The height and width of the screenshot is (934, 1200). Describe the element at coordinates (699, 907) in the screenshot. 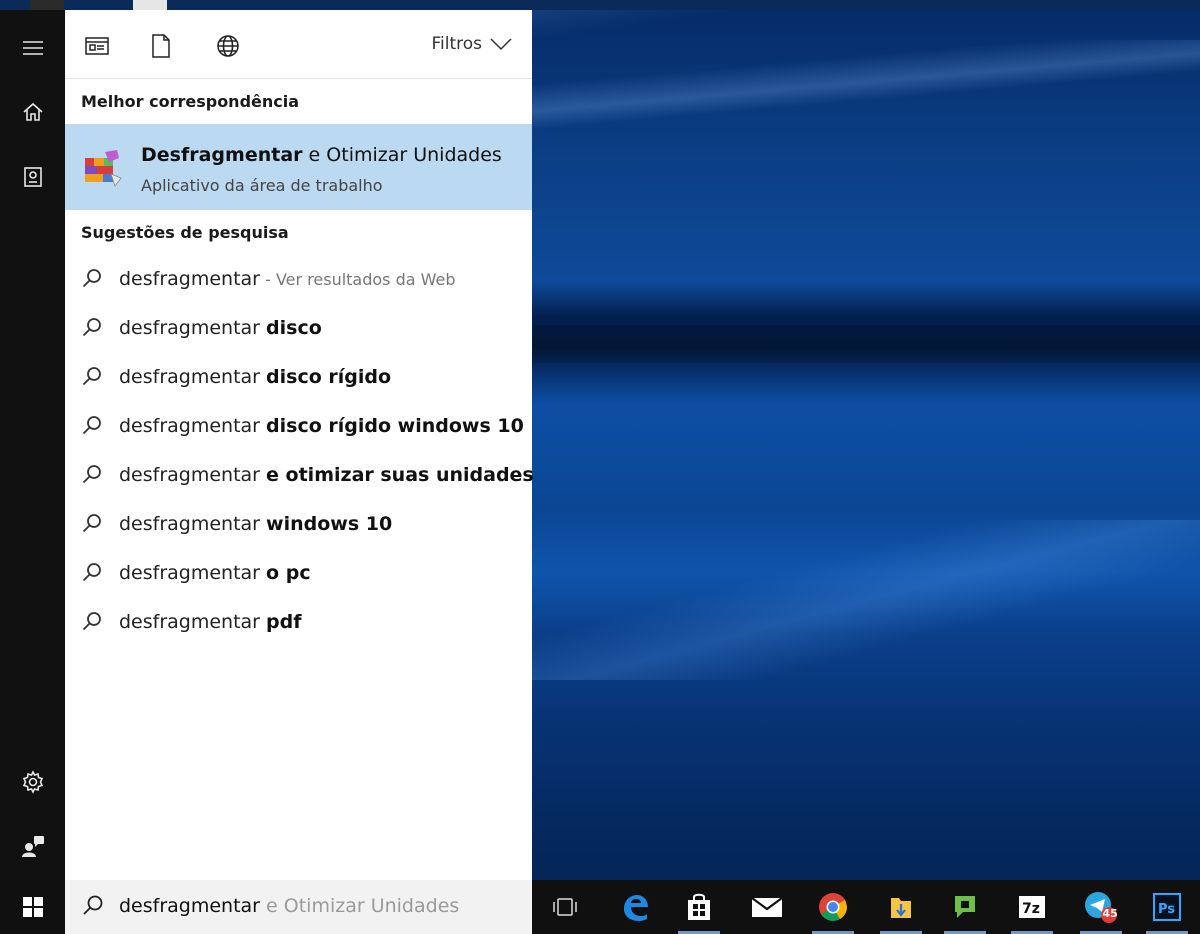

I see `store-icon` at that location.